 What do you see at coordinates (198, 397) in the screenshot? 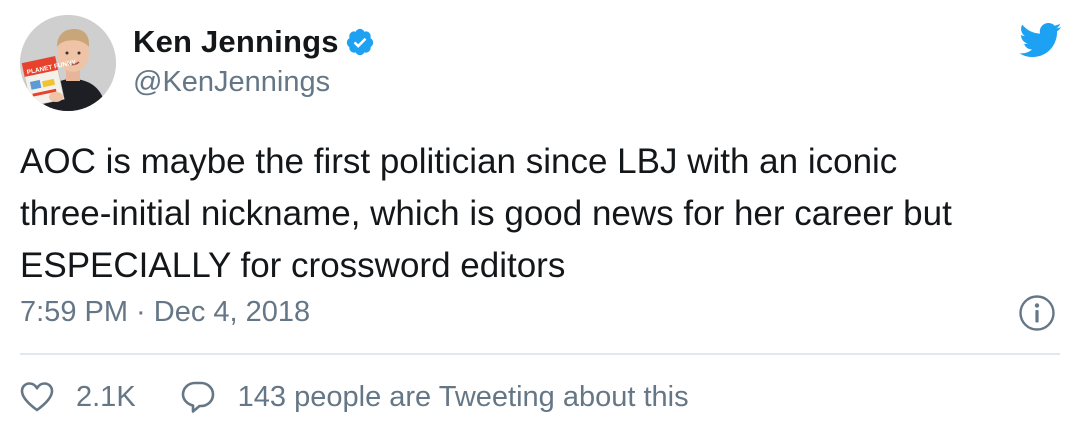
I see `speech-bubble-icon` at bounding box center [198, 397].